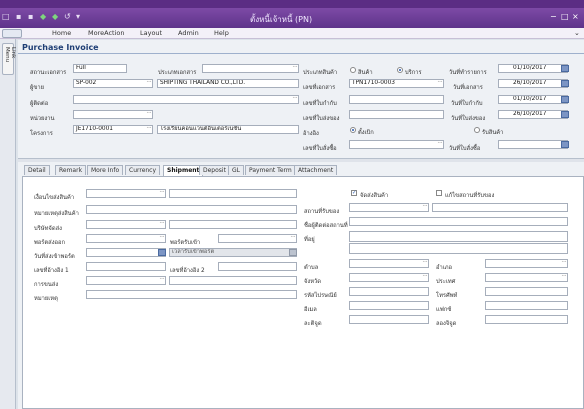 The width and height of the screenshot is (584, 409). What do you see at coordinates (396, 99) in the screenshot?
I see `tax-inv-field` at bounding box center [396, 99].